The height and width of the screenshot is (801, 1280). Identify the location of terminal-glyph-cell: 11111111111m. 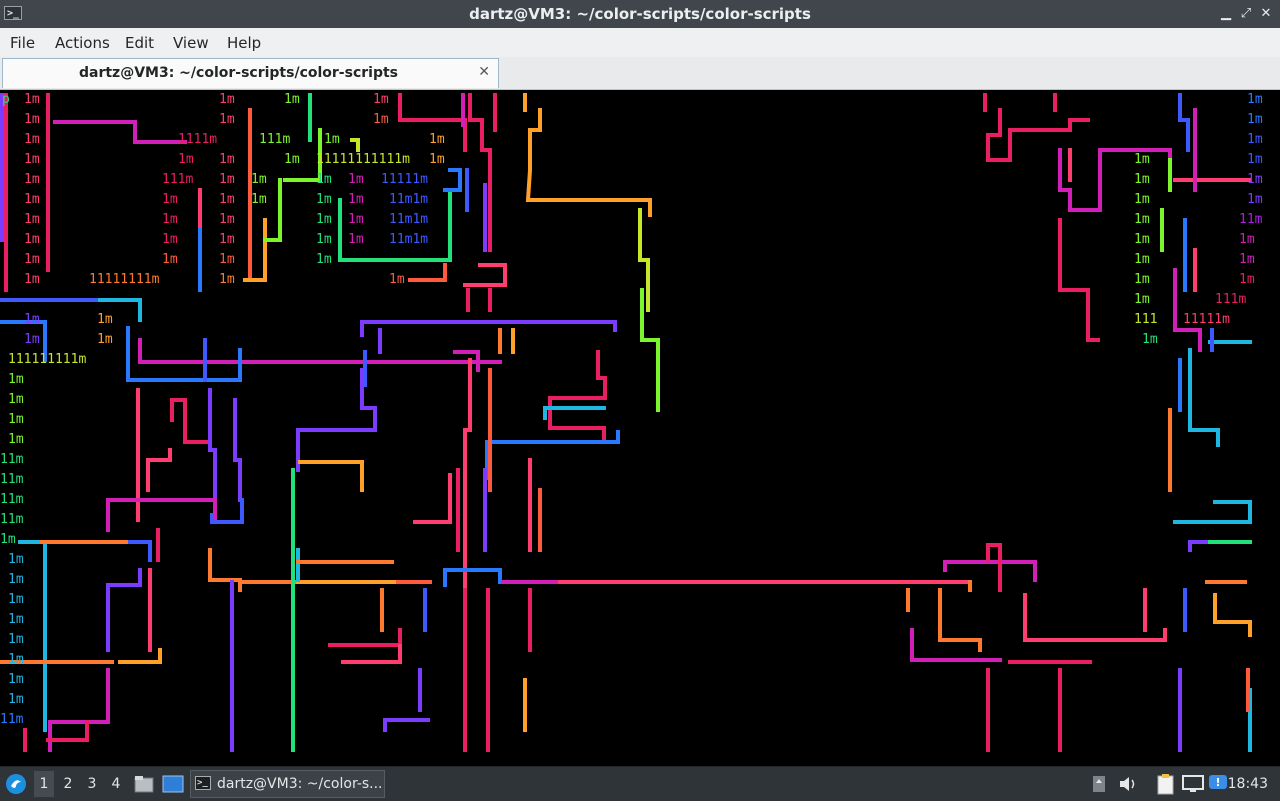
(363, 159).